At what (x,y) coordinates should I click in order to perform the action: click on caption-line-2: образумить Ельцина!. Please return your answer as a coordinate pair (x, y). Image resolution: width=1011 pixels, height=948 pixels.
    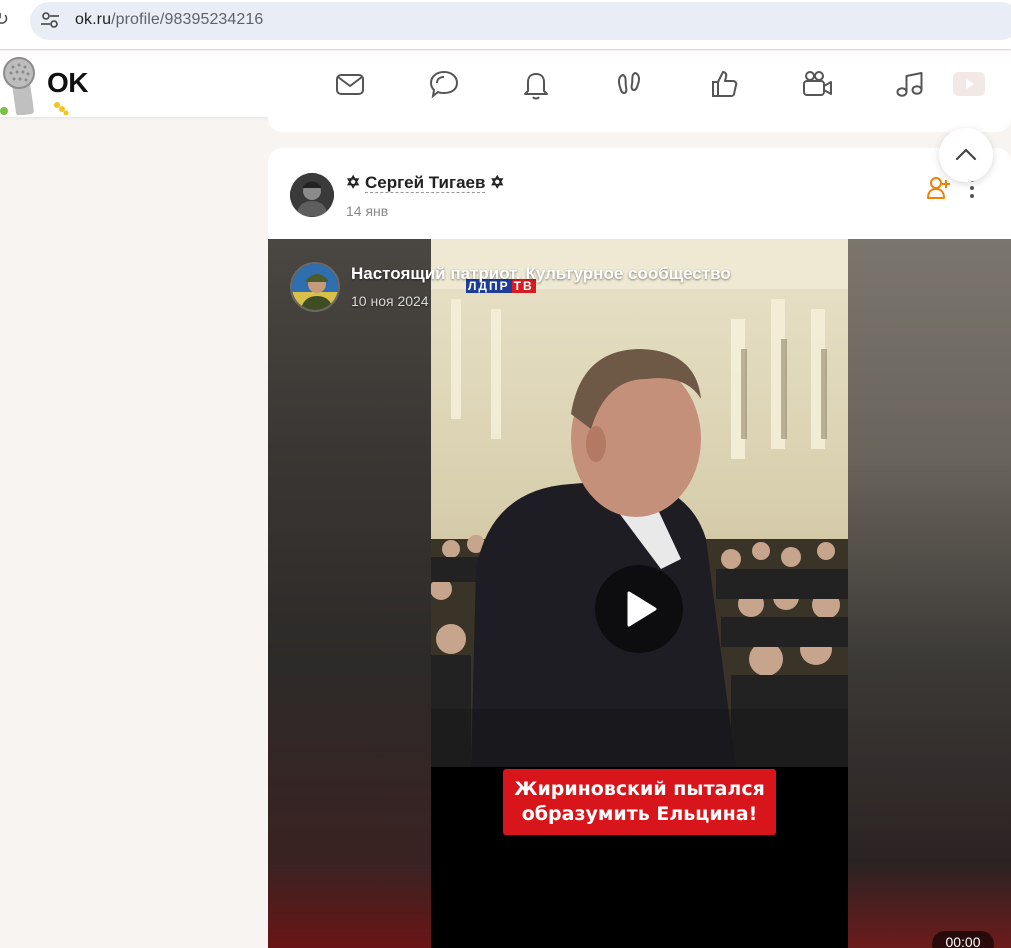
    Looking at the image, I should click on (639, 814).